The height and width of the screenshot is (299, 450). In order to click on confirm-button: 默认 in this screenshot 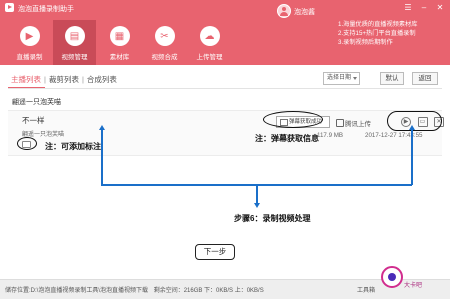, I will do `click(392, 78)`.